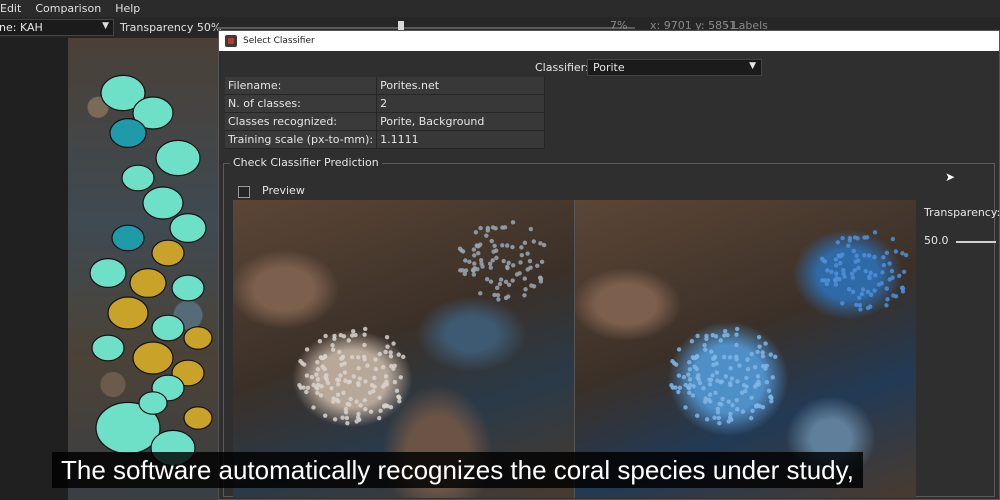  I want to click on scene-combo: ne: KAH ▼, so click(57, 27).